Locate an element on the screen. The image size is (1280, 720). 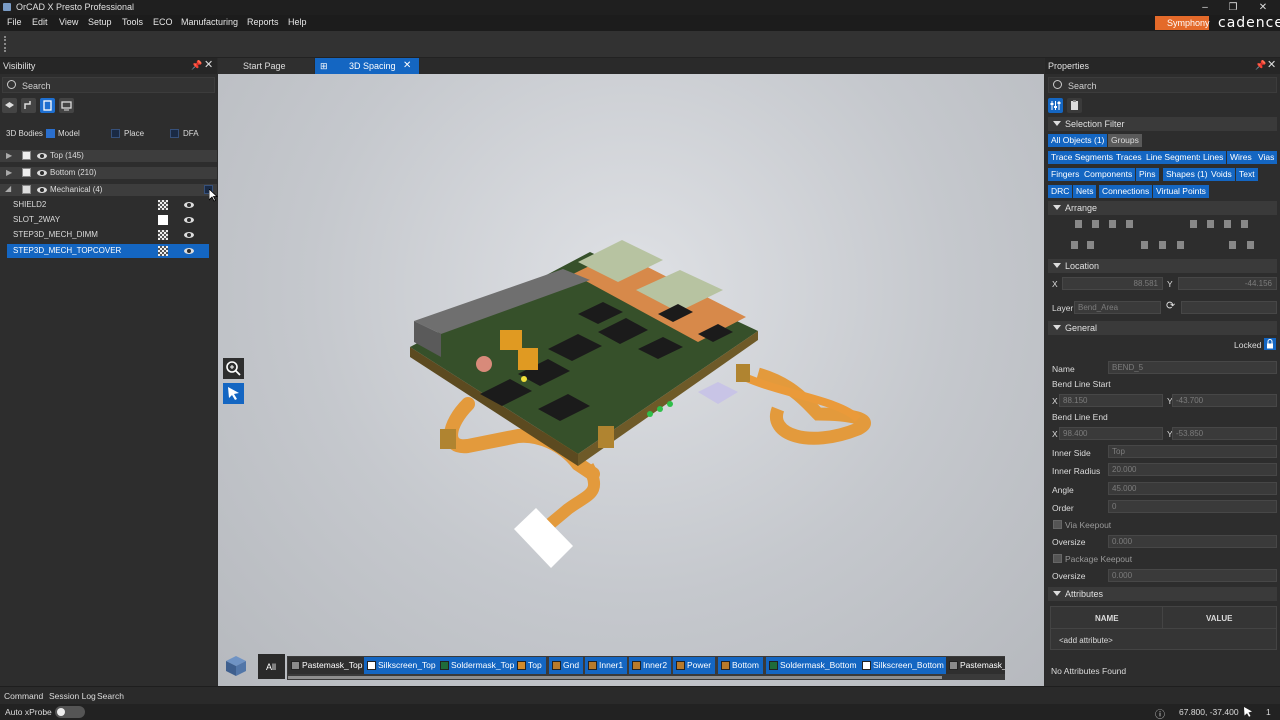
filter-chip: Vias is located at coordinates (1266, 157).